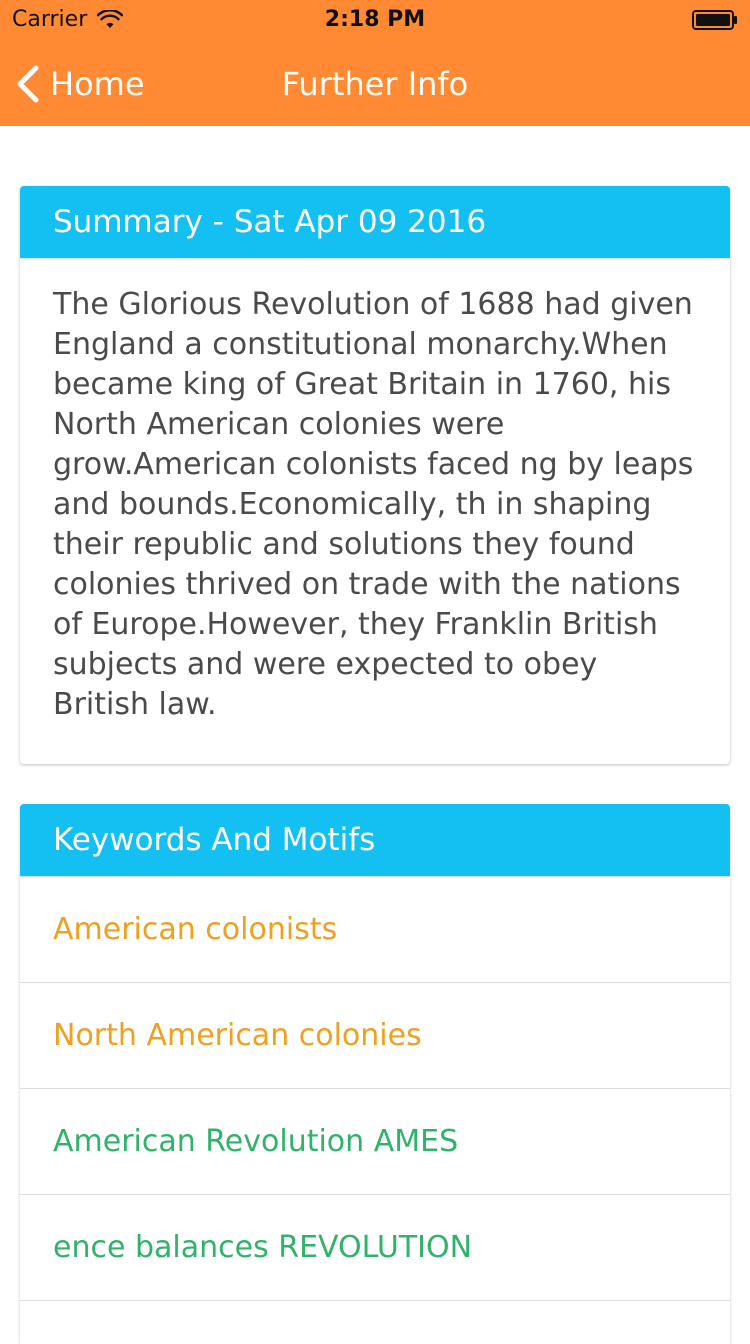  I want to click on keyword-item: North American colonies, so click(375, 1035).